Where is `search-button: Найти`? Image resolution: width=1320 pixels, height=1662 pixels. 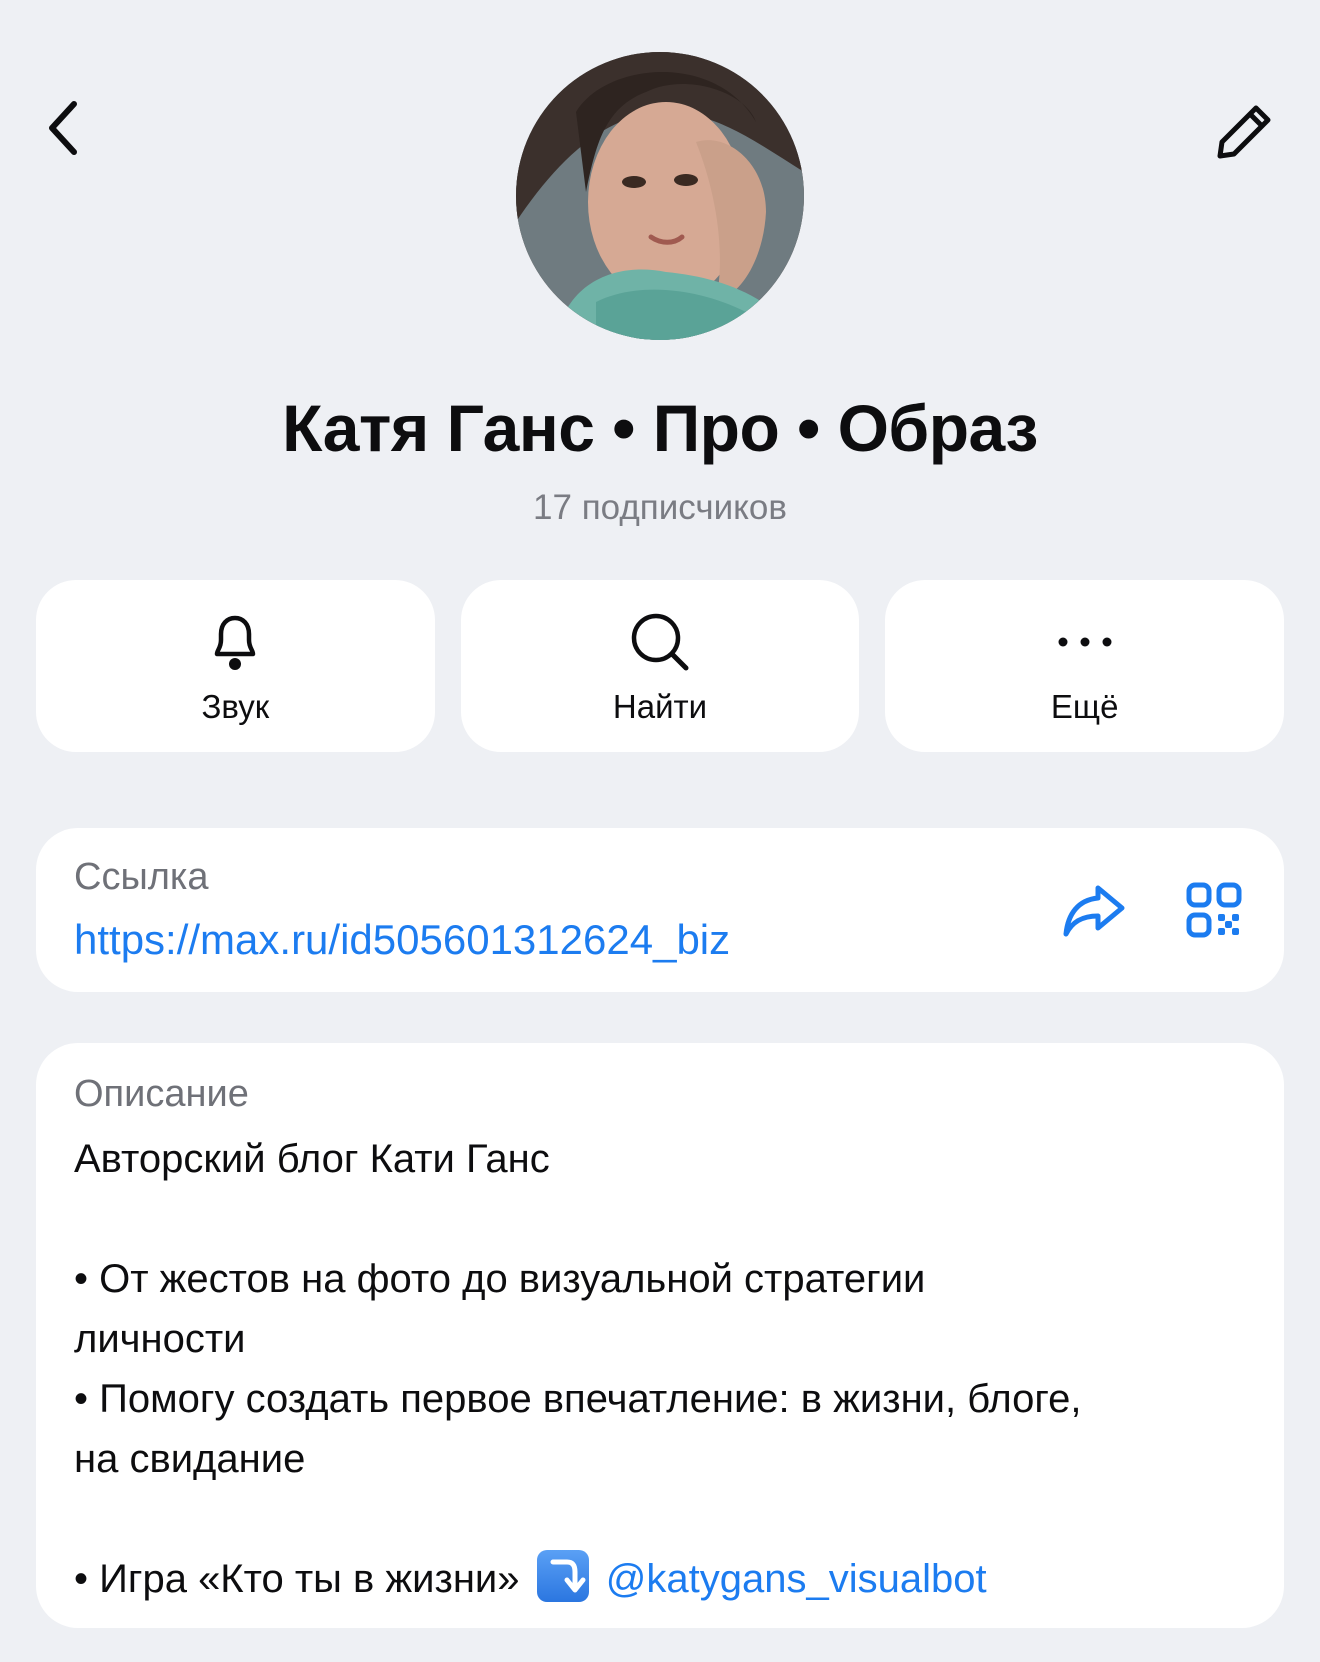
search-button: Найти is located at coordinates (660, 666).